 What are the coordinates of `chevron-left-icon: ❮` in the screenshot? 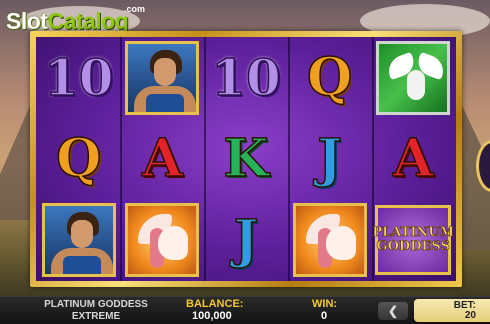 It's located at (393, 311).